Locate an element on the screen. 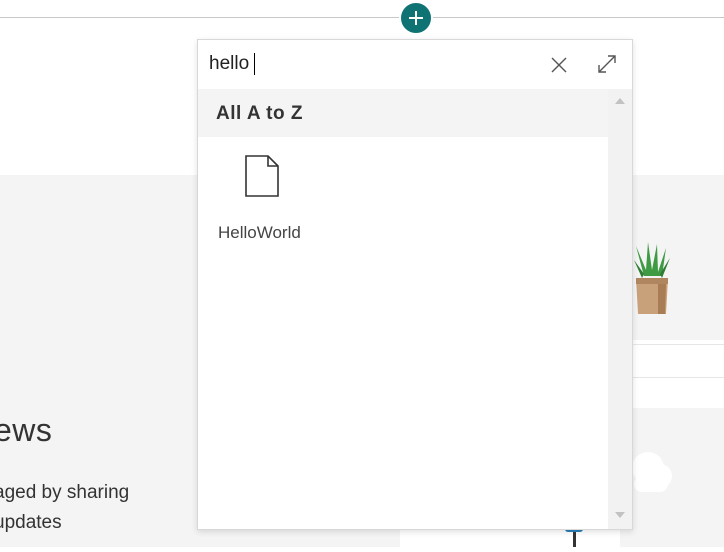  text-caret is located at coordinates (254, 64).